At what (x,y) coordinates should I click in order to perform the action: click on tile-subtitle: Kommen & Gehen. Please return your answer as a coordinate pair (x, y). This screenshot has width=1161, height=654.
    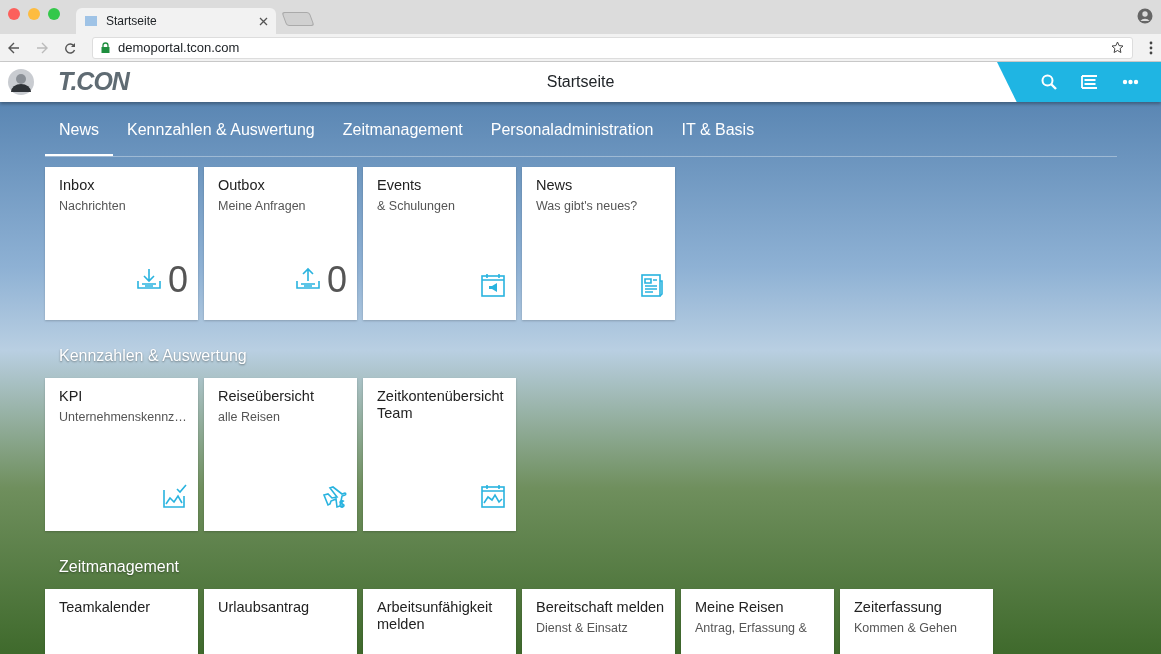
    Looking at the image, I should click on (906, 629).